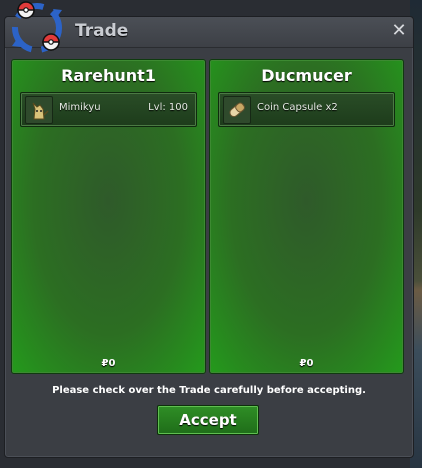 This screenshot has width=422, height=468. Describe the element at coordinates (399, 31) in the screenshot. I see `close-icon: ✕` at that location.